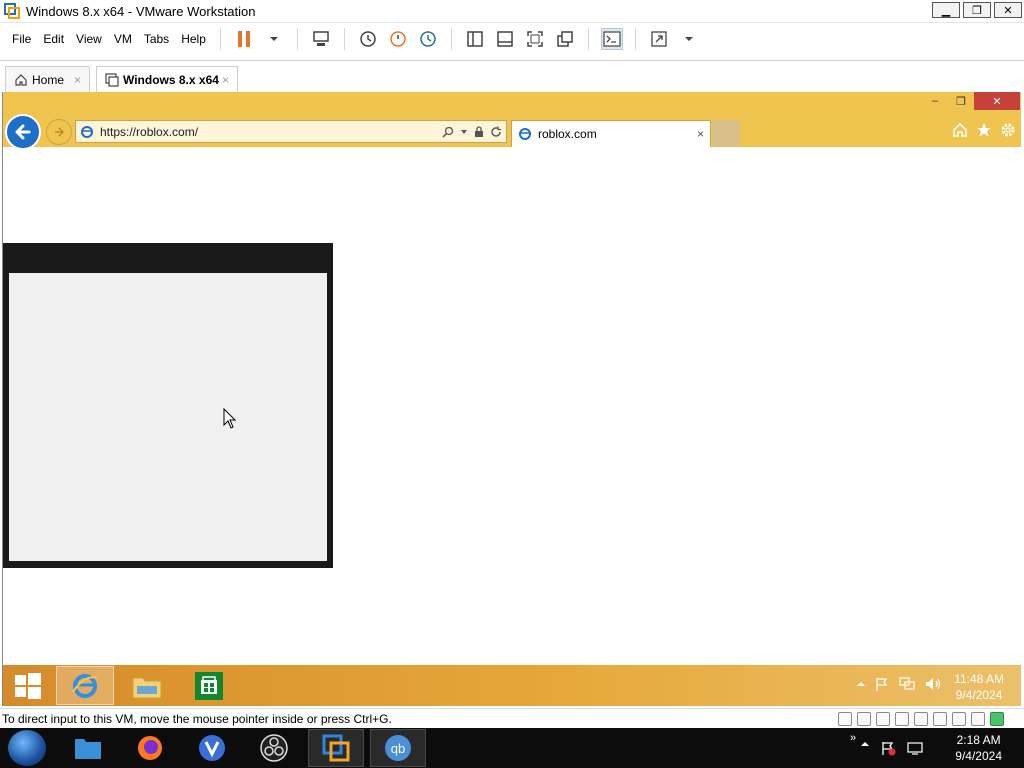  I want to click on stretch-dropdown, so click(689, 39).